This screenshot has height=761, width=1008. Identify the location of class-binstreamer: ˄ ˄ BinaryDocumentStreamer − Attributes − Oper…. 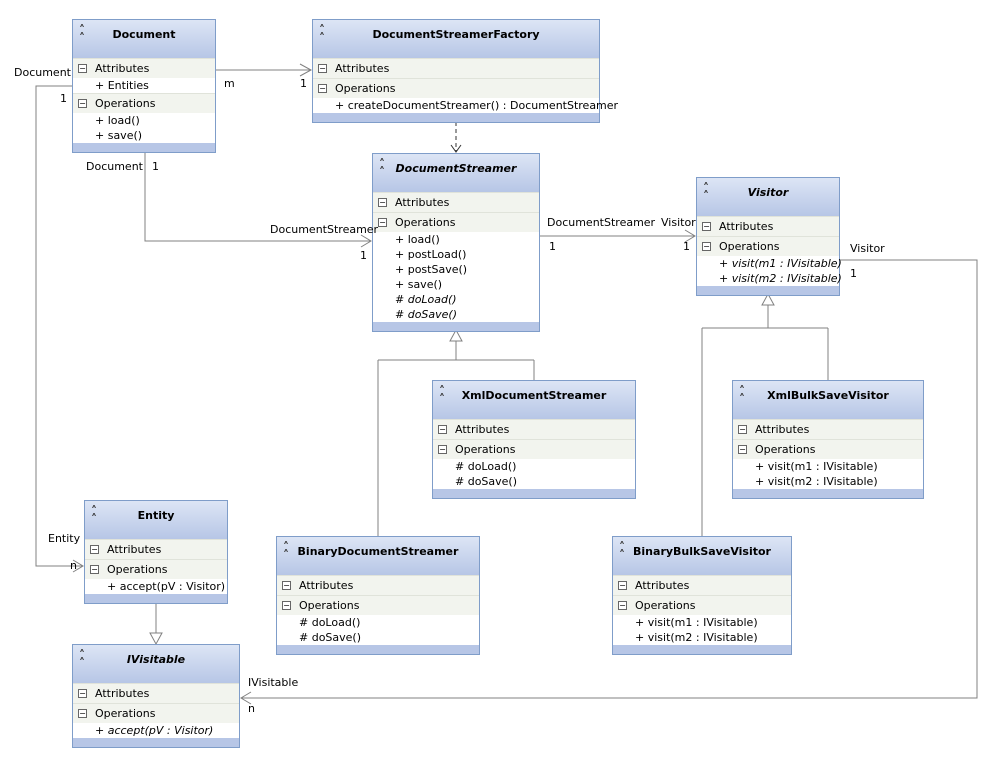
(378, 595).